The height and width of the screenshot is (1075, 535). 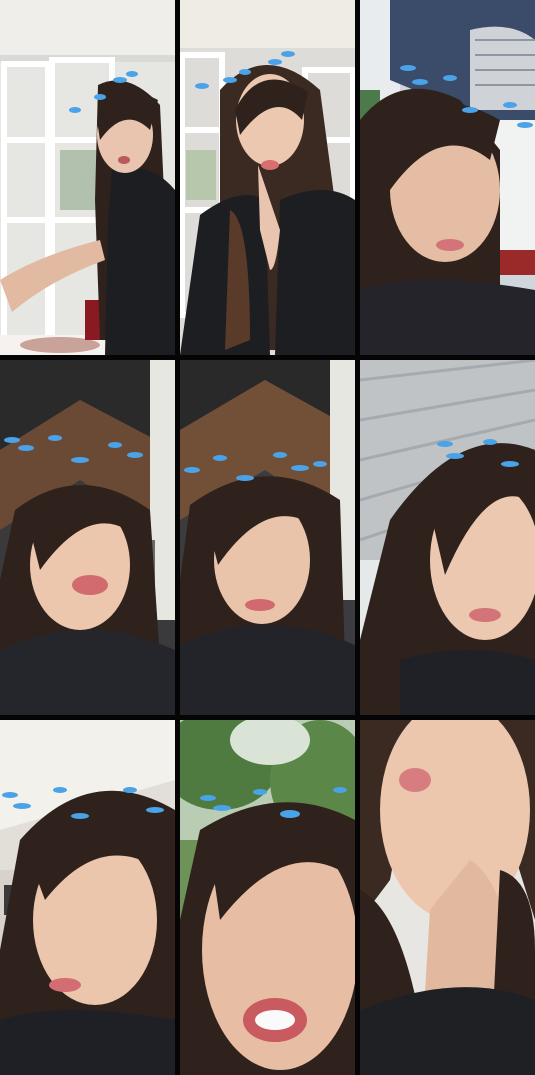 I want to click on tile-4-image, so click(x=87, y=537).